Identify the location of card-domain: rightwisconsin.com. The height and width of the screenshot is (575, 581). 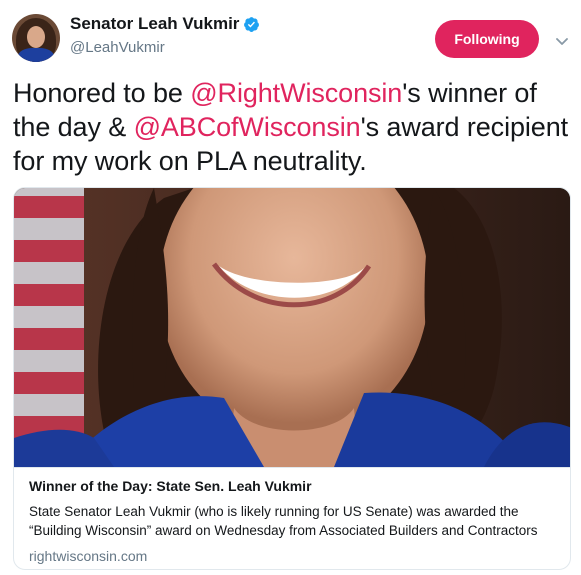
(88, 556).